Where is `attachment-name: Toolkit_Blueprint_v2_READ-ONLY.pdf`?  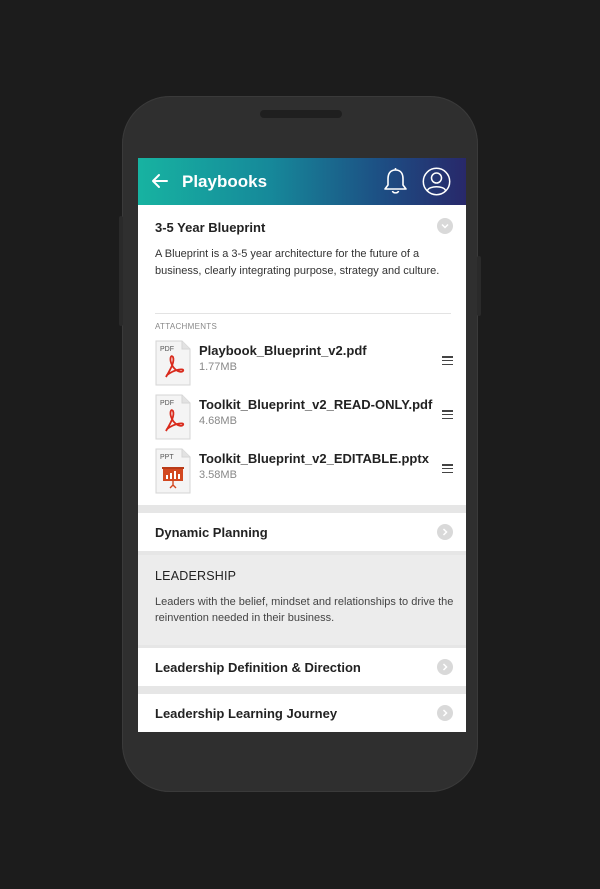
attachment-name: Toolkit_Blueprint_v2_READ-ONLY.pdf is located at coordinates (315, 404).